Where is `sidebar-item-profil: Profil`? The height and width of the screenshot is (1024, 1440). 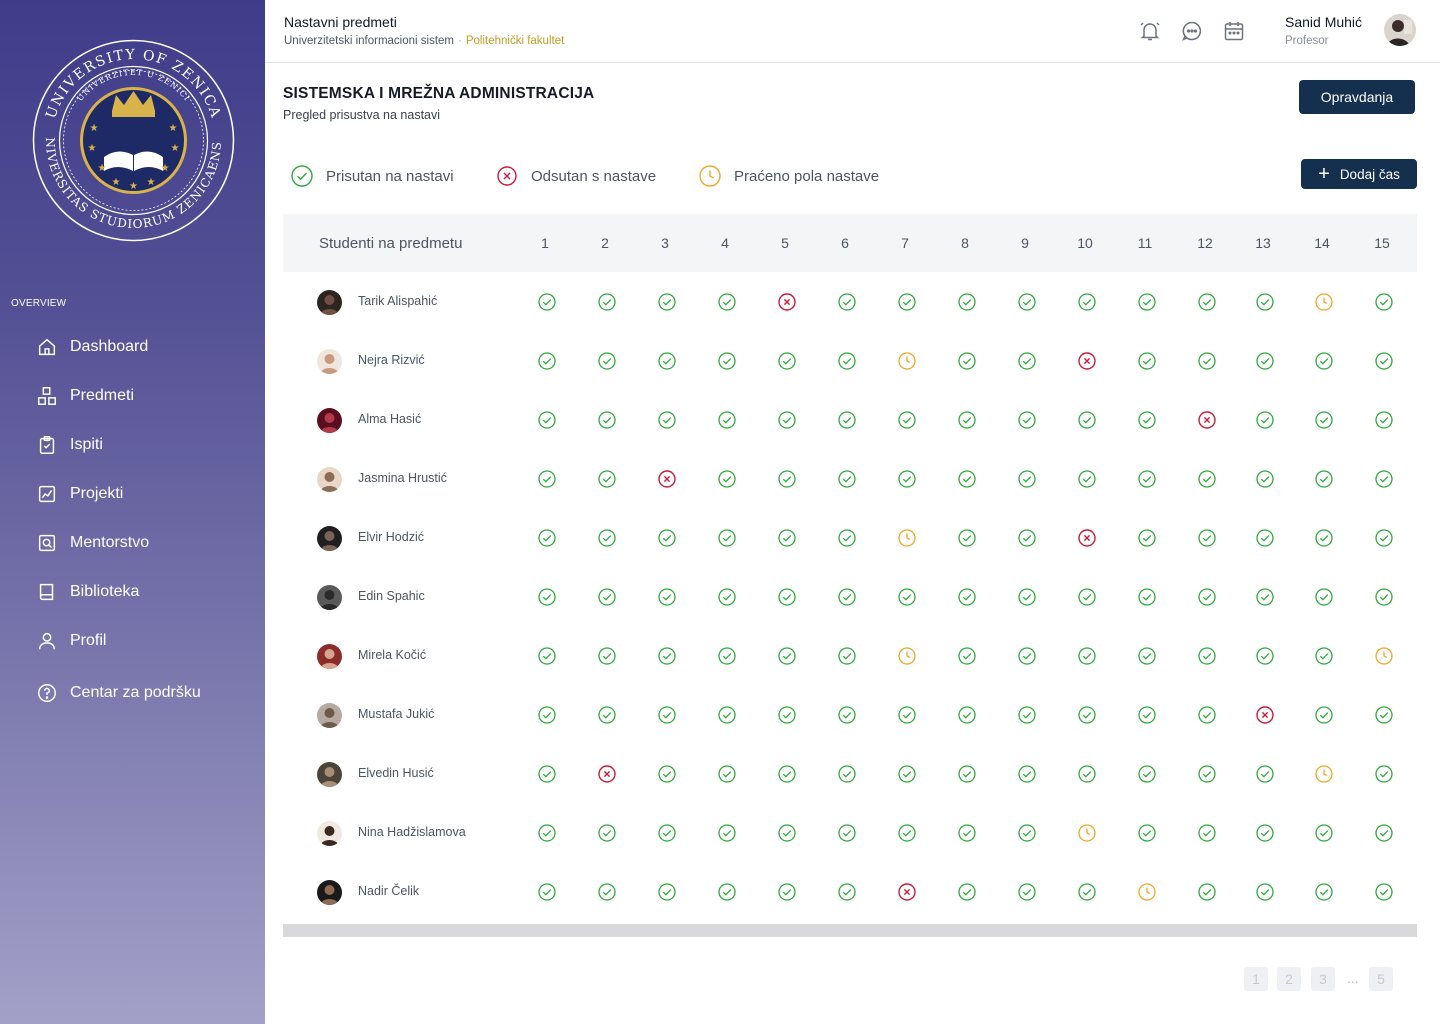
sidebar-item-profil: Profil is located at coordinates (71, 641).